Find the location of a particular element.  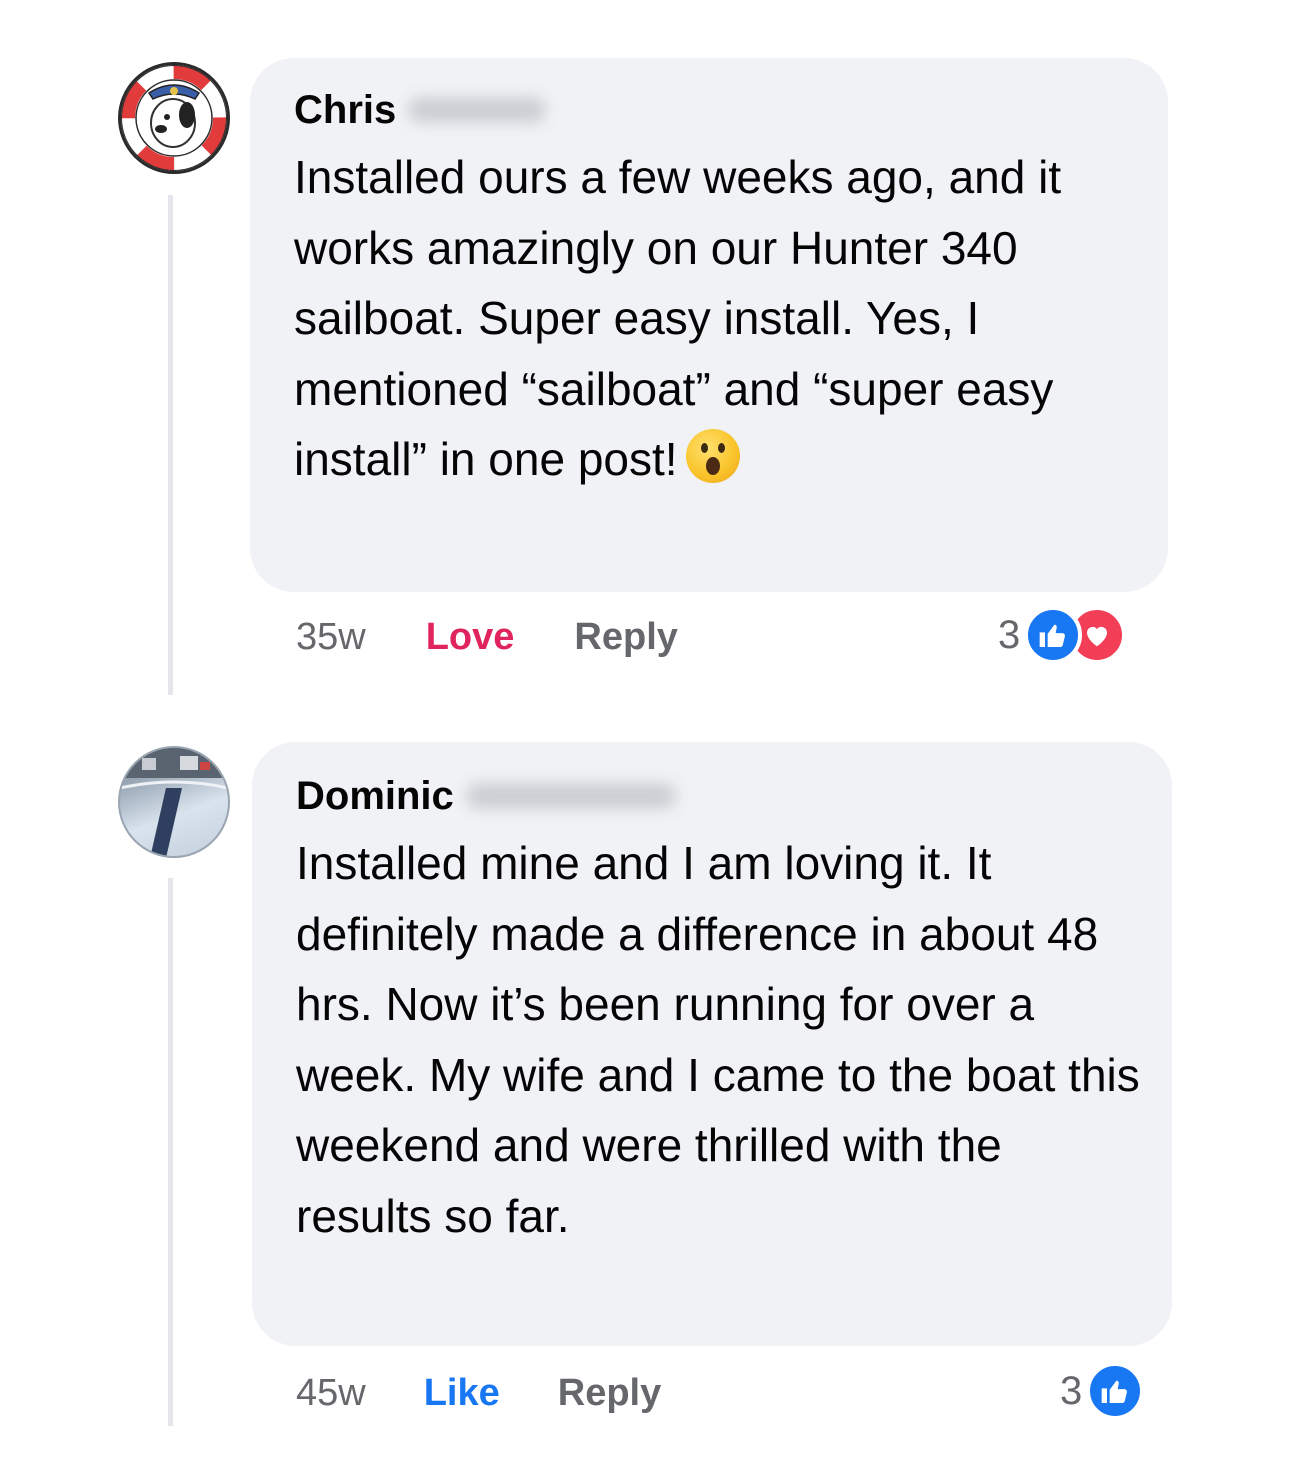

avatar-chris is located at coordinates (174, 118).